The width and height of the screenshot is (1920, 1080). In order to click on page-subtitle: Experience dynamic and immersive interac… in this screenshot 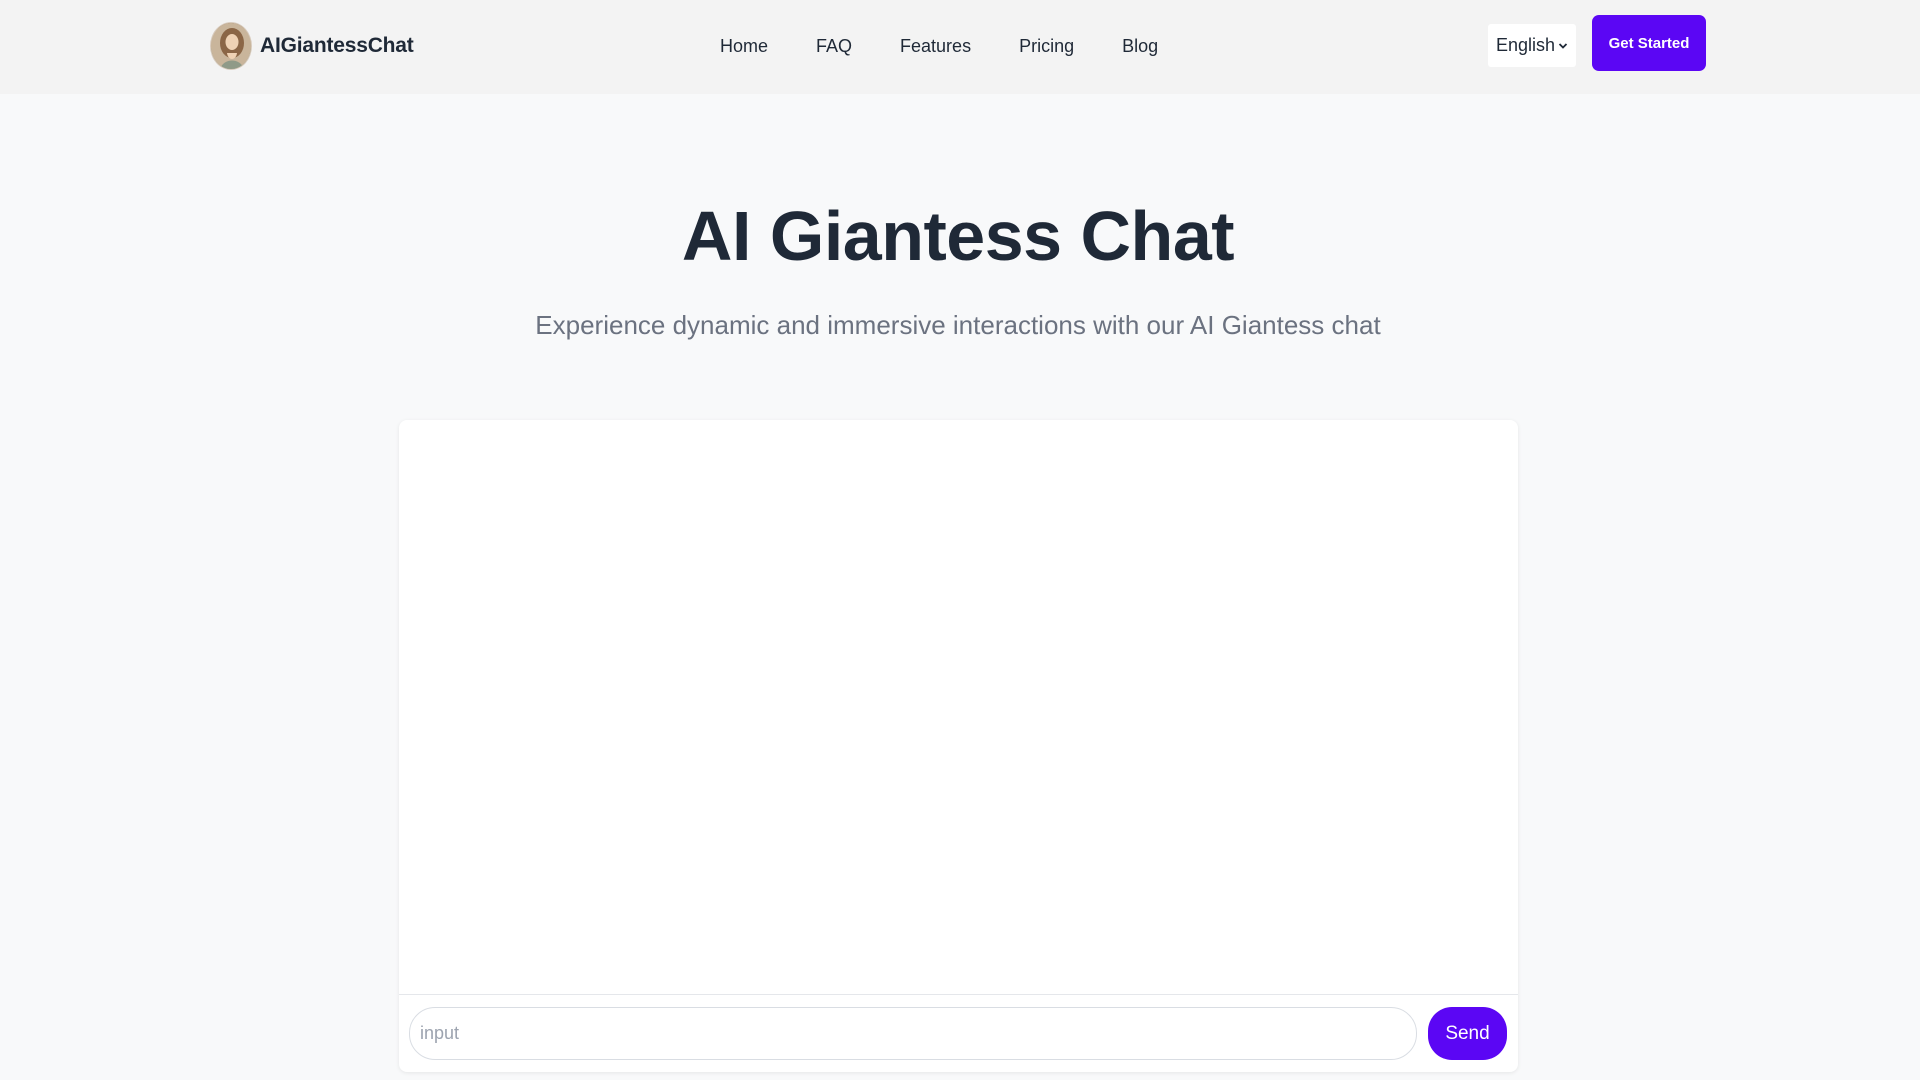, I will do `click(958, 325)`.